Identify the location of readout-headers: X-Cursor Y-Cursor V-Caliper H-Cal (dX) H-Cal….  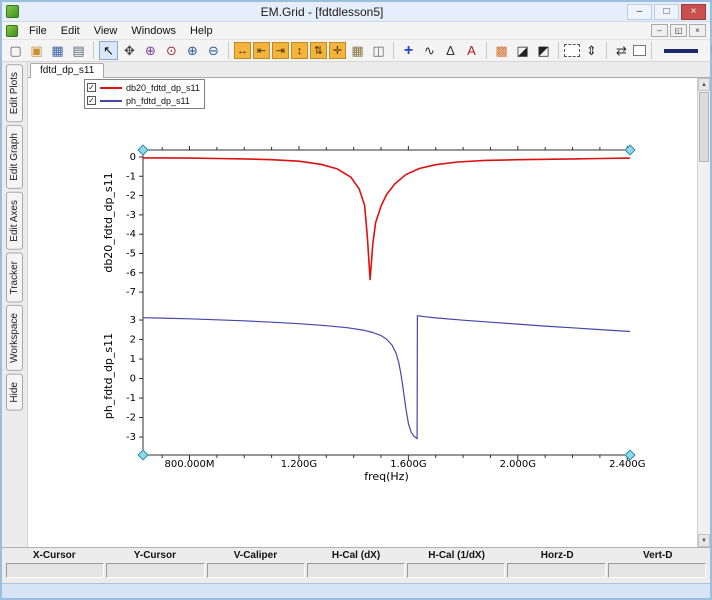
(356, 556).